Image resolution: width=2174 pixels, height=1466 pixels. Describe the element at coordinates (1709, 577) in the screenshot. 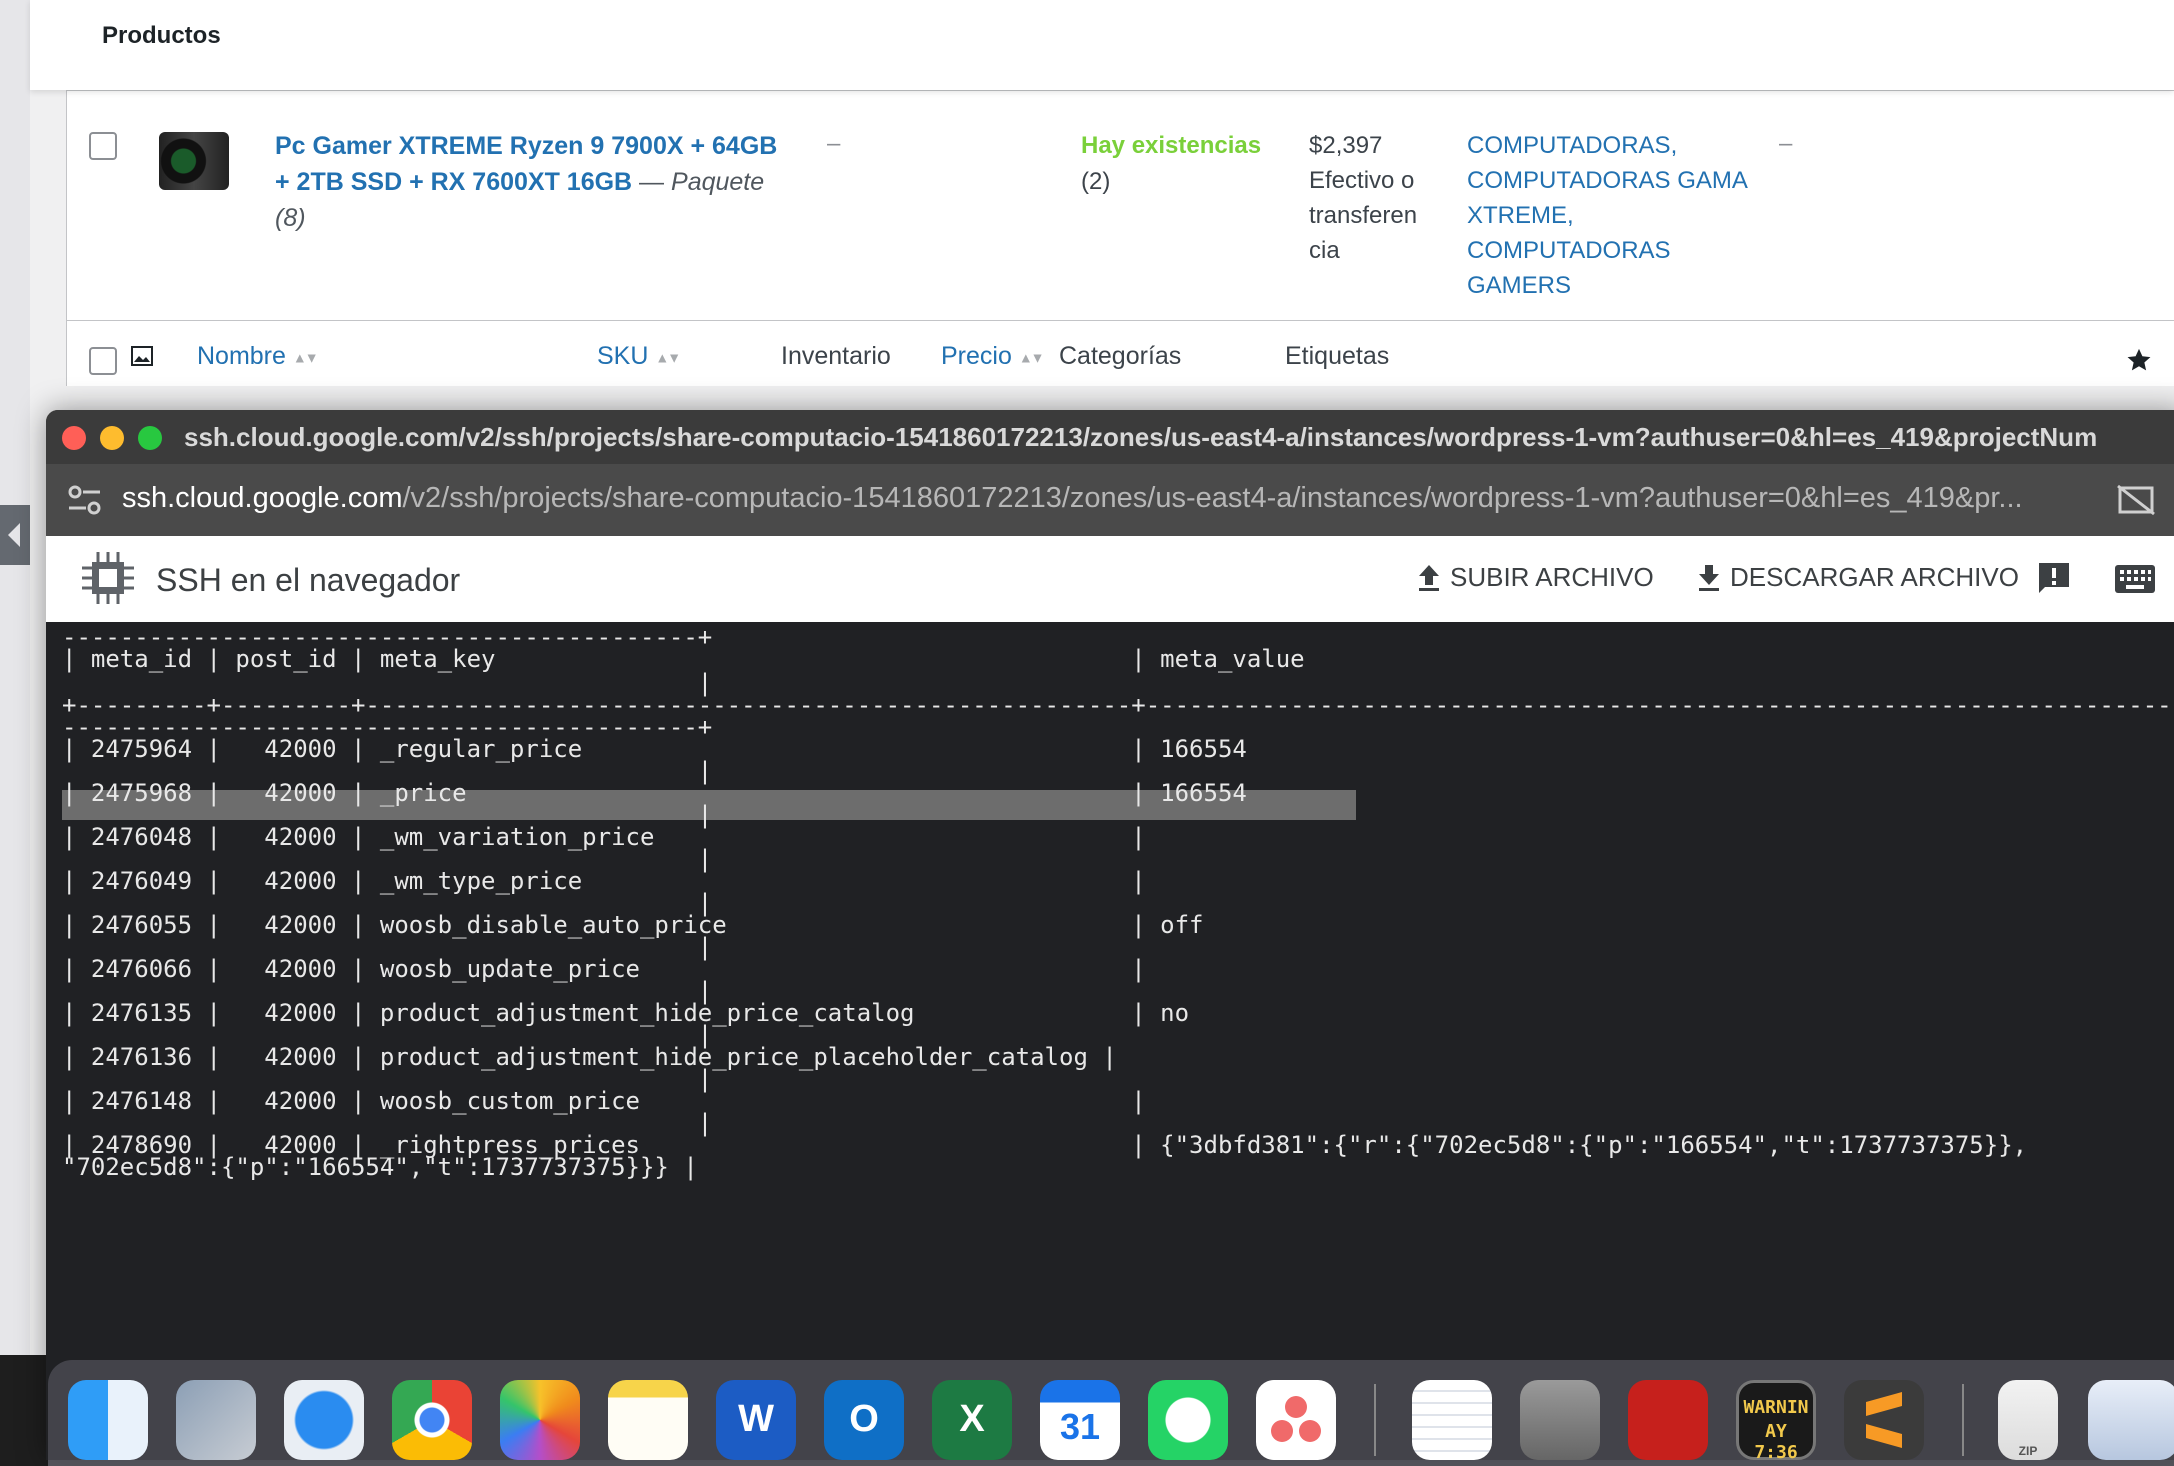

I see `download-icon` at that location.